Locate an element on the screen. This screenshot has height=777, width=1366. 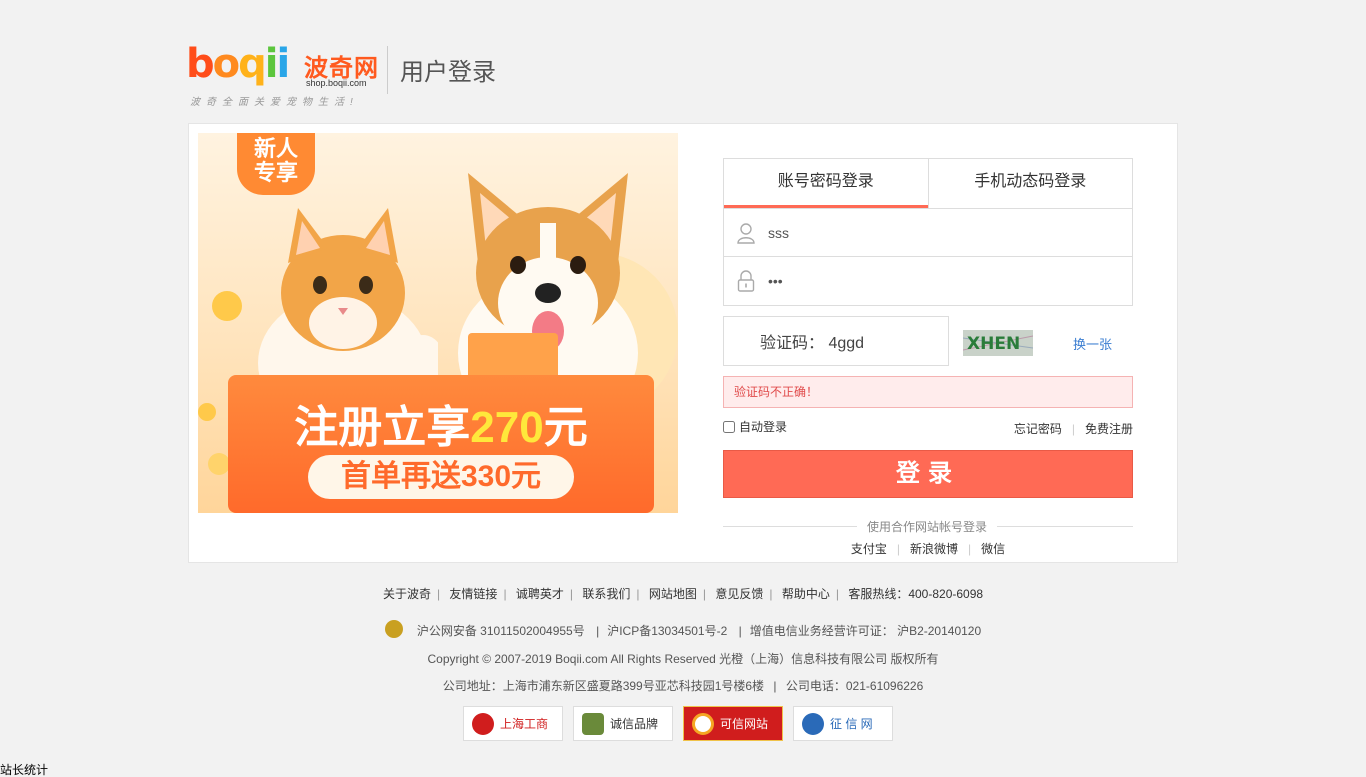
username-input is located at coordinates (943, 232).